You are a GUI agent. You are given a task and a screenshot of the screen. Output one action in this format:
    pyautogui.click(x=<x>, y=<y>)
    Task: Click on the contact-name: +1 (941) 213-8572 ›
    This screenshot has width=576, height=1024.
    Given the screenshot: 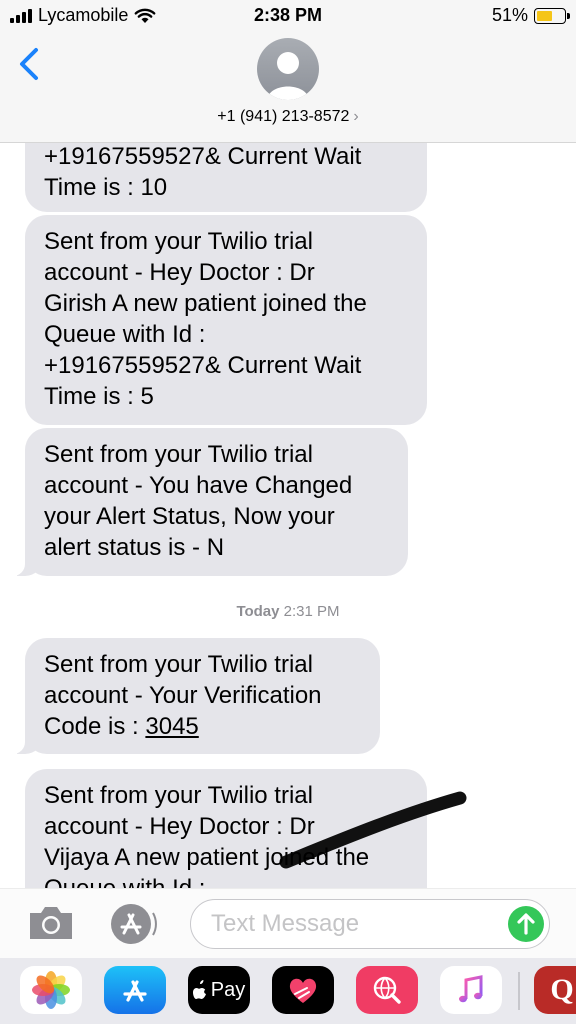 What is the action you would take?
    pyautogui.click(x=288, y=117)
    